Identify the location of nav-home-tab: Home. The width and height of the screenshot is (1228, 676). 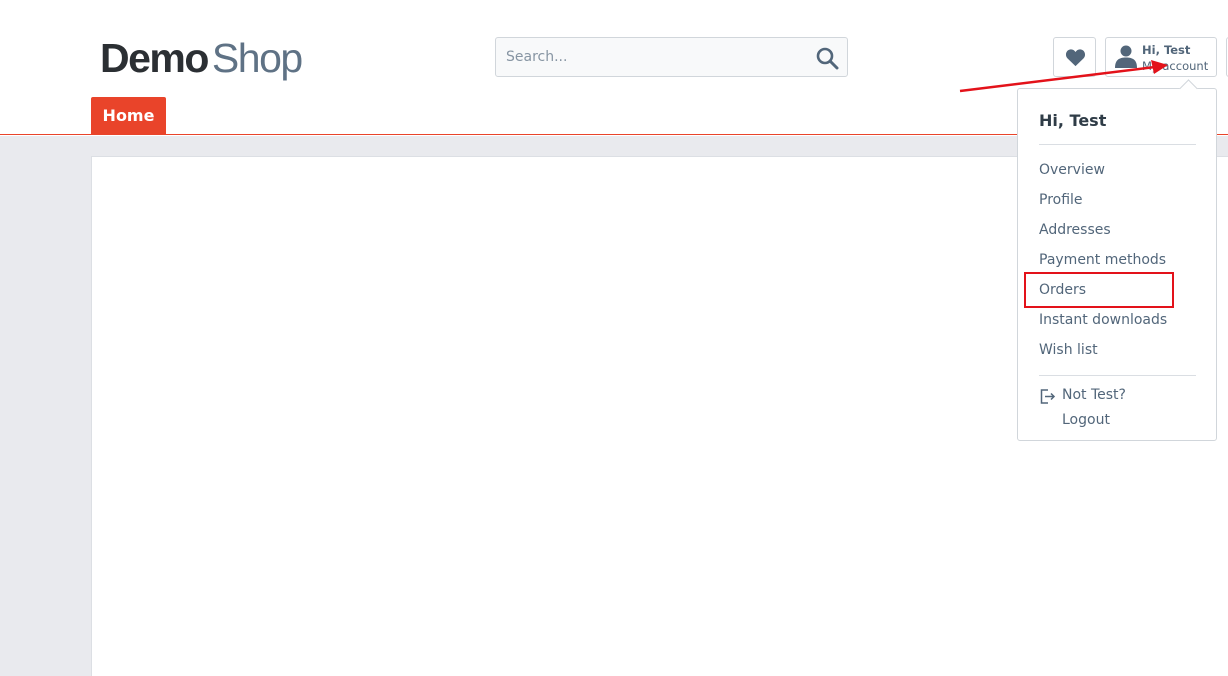
(128, 116).